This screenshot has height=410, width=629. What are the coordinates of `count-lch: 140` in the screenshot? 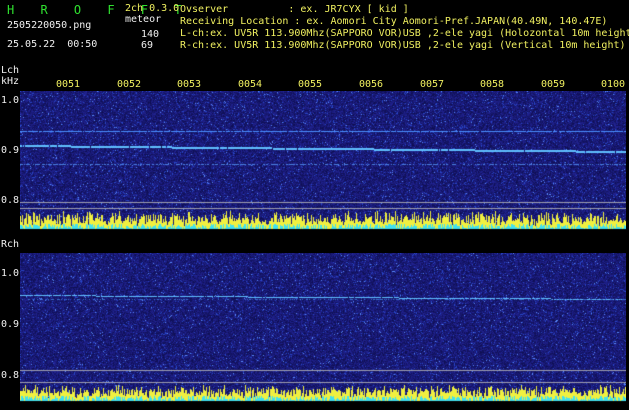 It's located at (150, 34).